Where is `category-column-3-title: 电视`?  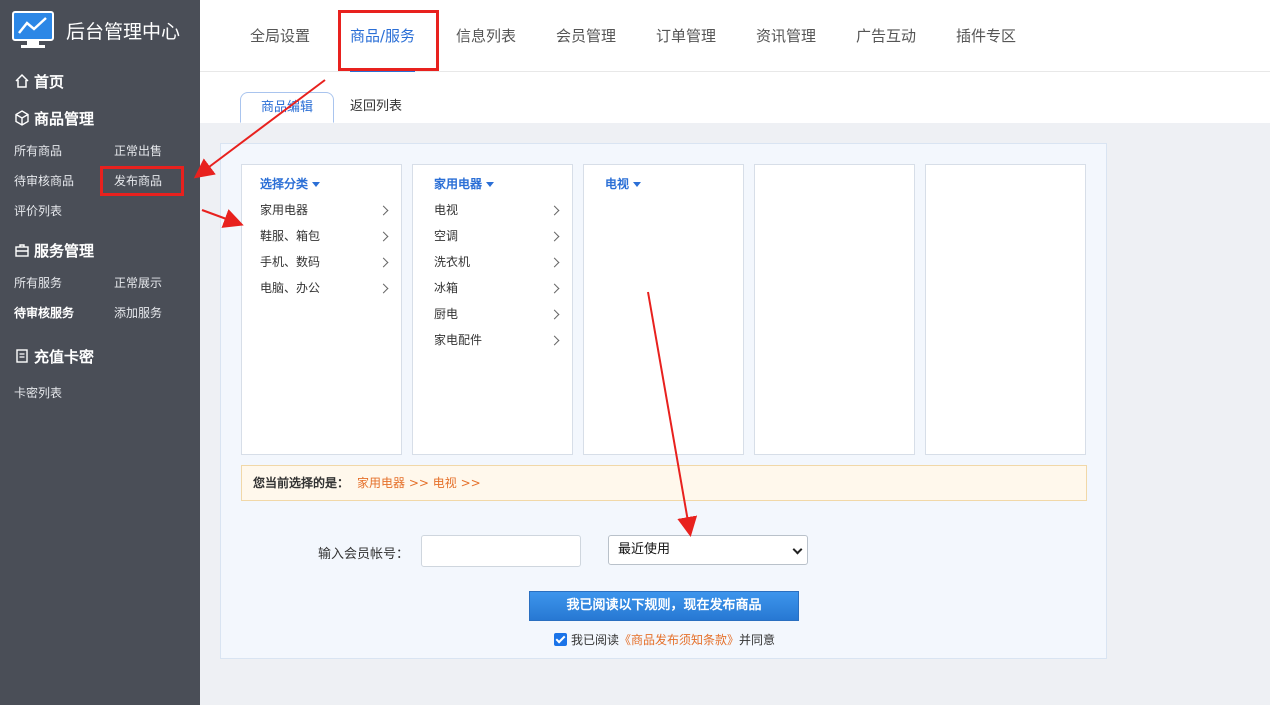
category-column-3-title: 电视 is located at coordinates (617, 184).